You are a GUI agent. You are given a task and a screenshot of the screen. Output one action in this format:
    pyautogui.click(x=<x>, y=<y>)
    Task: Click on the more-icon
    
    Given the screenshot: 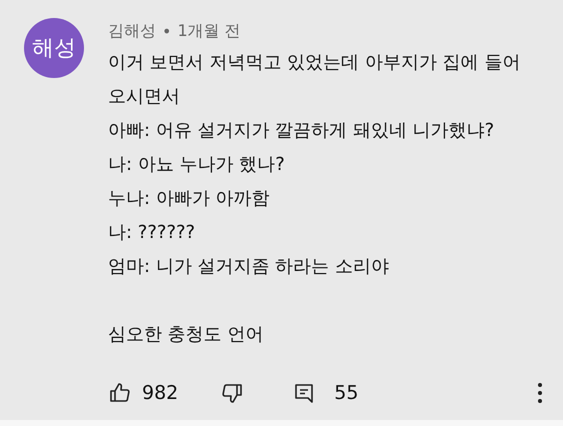 What is the action you would take?
    pyautogui.click(x=540, y=393)
    